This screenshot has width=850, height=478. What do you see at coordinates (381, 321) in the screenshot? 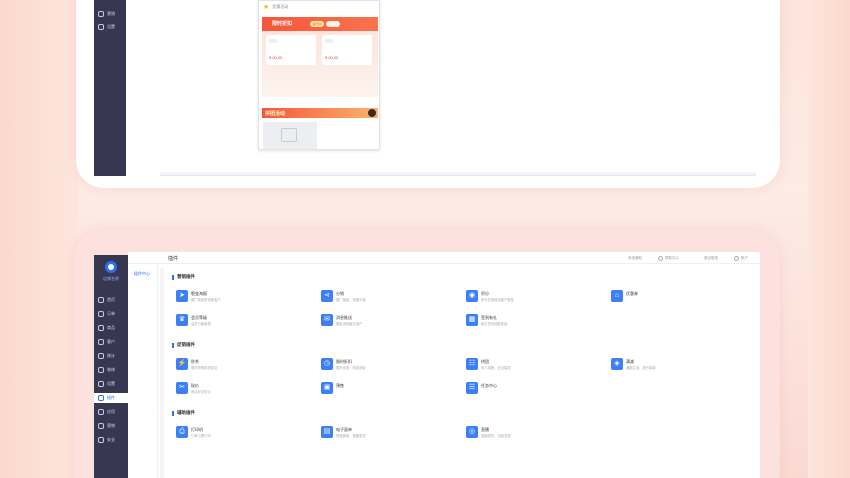
I see `plugin-tile: ✉ 消息推送 模板消息触达用户` at bounding box center [381, 321].